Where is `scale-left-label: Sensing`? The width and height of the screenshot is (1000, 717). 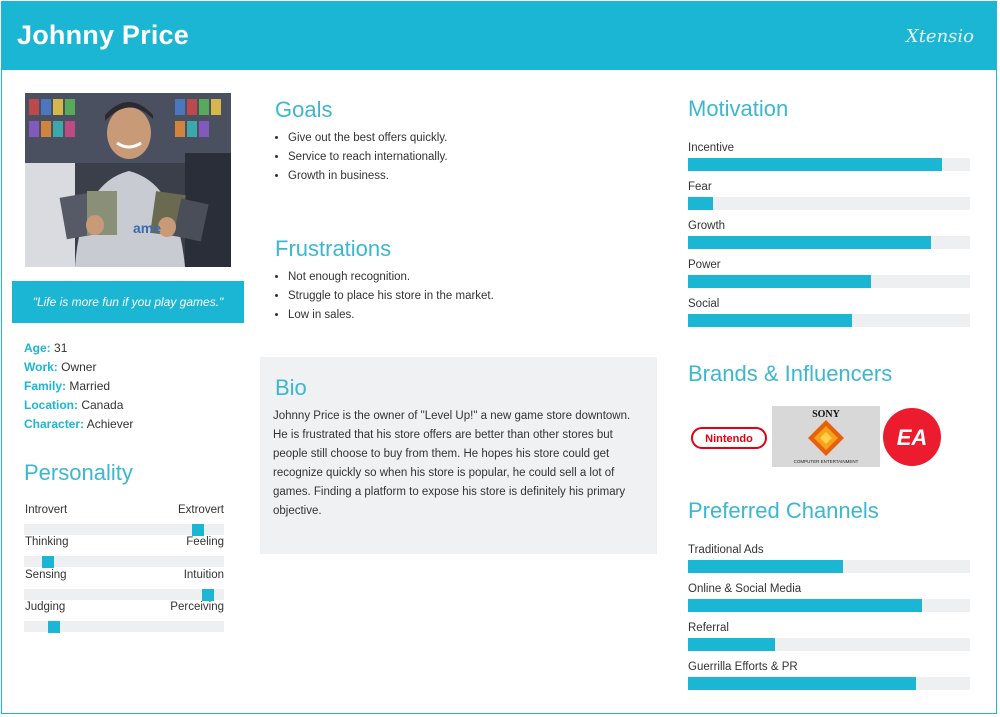 scale-left-label: Sensing is located at coordinates (46, 575).